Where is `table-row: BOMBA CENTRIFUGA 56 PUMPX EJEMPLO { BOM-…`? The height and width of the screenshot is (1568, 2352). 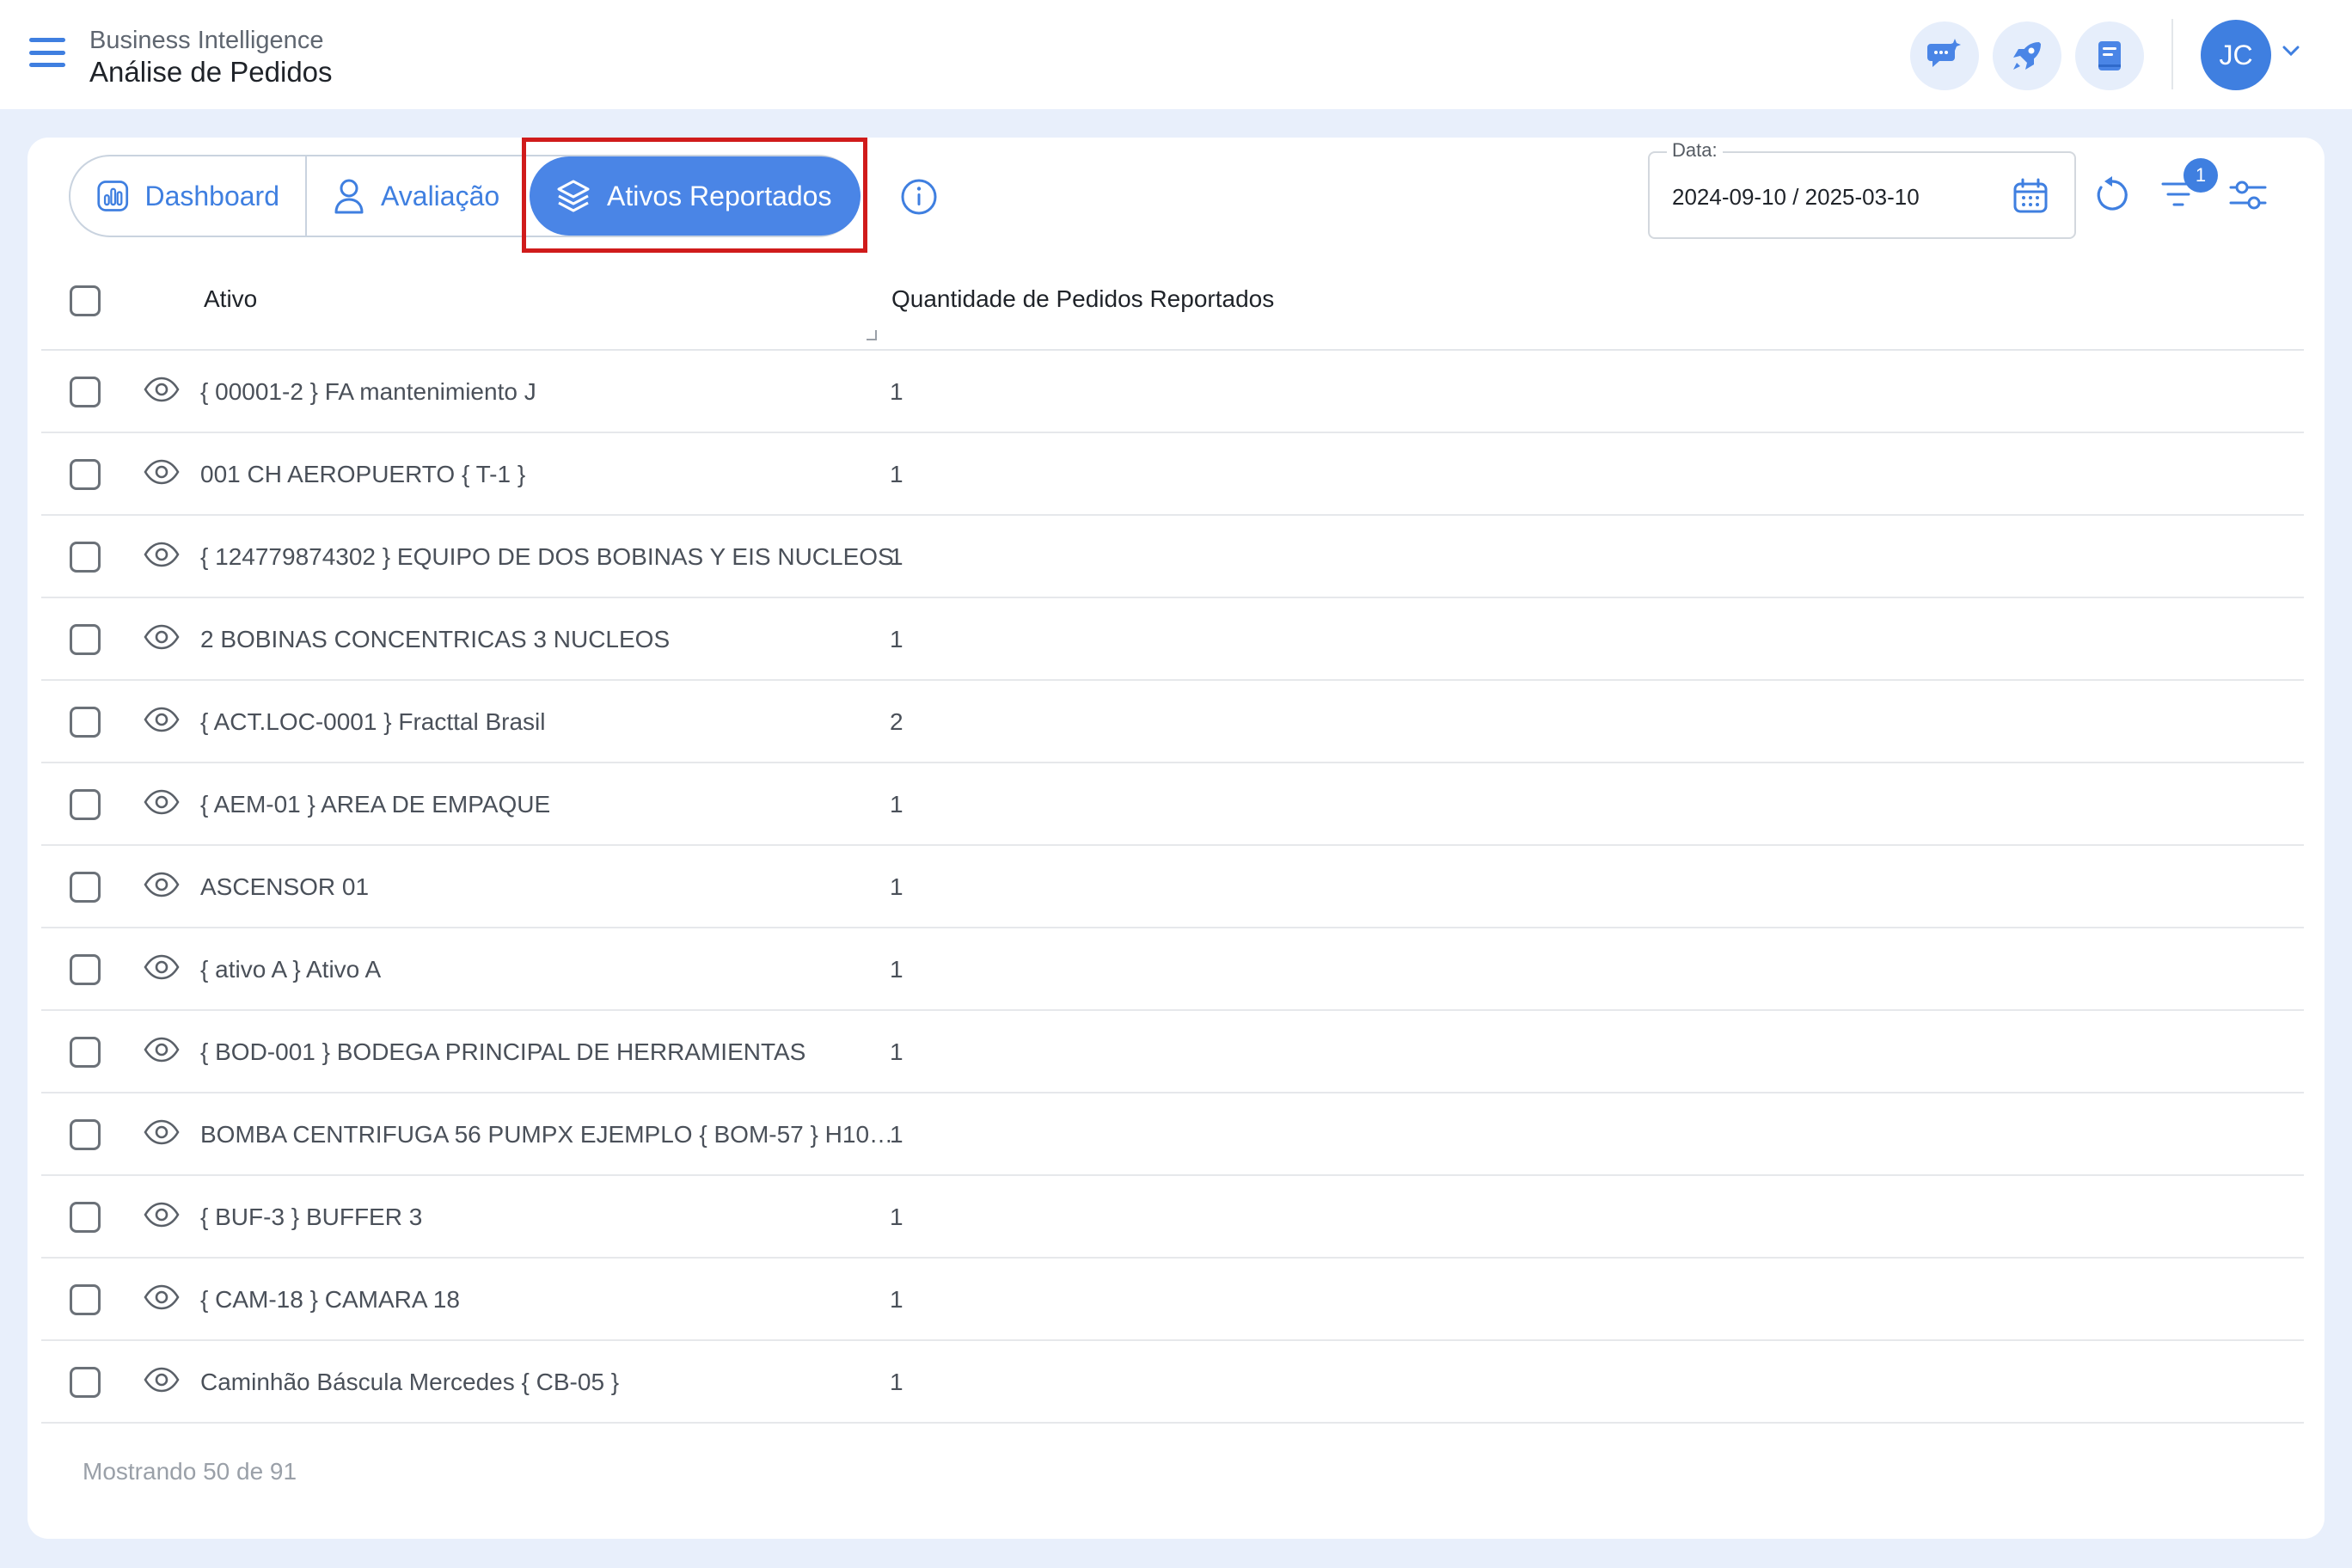
table-row: BOMBA CENTRIFUGA 56 PUMPX EJEMPLO { BOM-… is located at coordinates (1172, 1134).